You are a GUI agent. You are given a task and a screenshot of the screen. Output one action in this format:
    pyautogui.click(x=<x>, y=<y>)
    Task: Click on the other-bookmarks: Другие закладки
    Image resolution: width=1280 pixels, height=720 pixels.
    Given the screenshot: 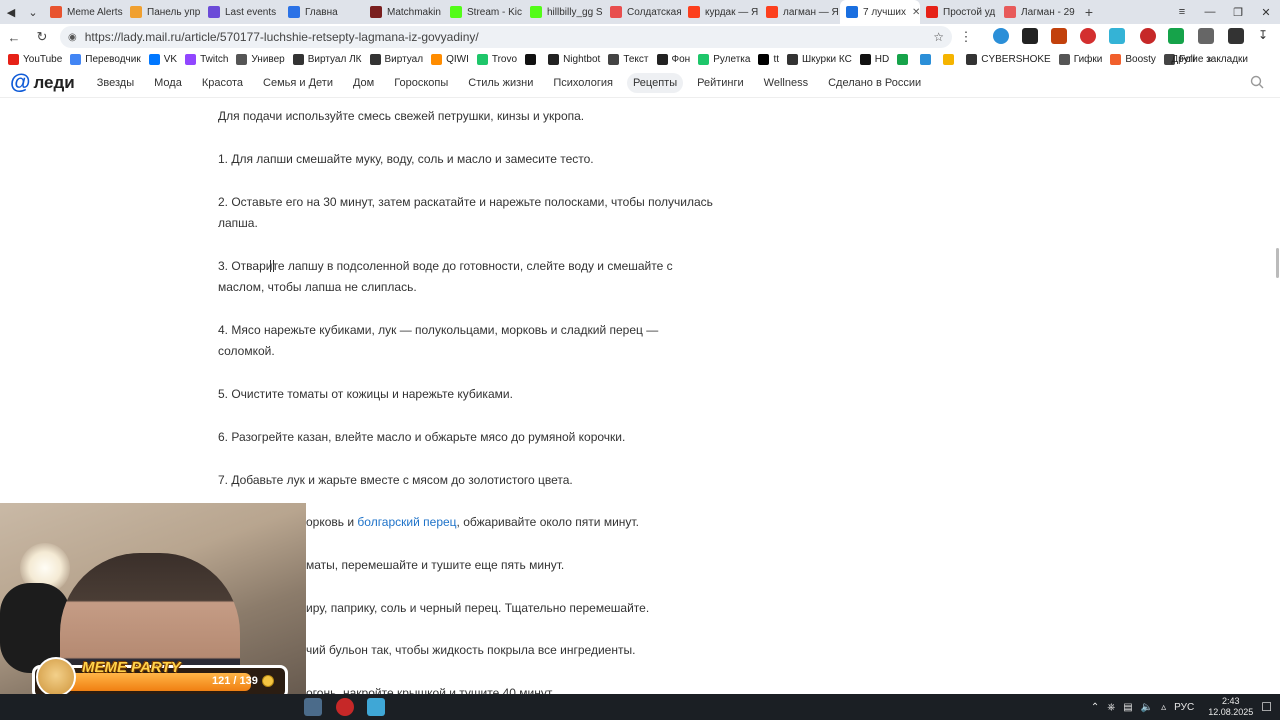 What is the action you would take?
    pyautogui.click(x=1209, y=59)
    